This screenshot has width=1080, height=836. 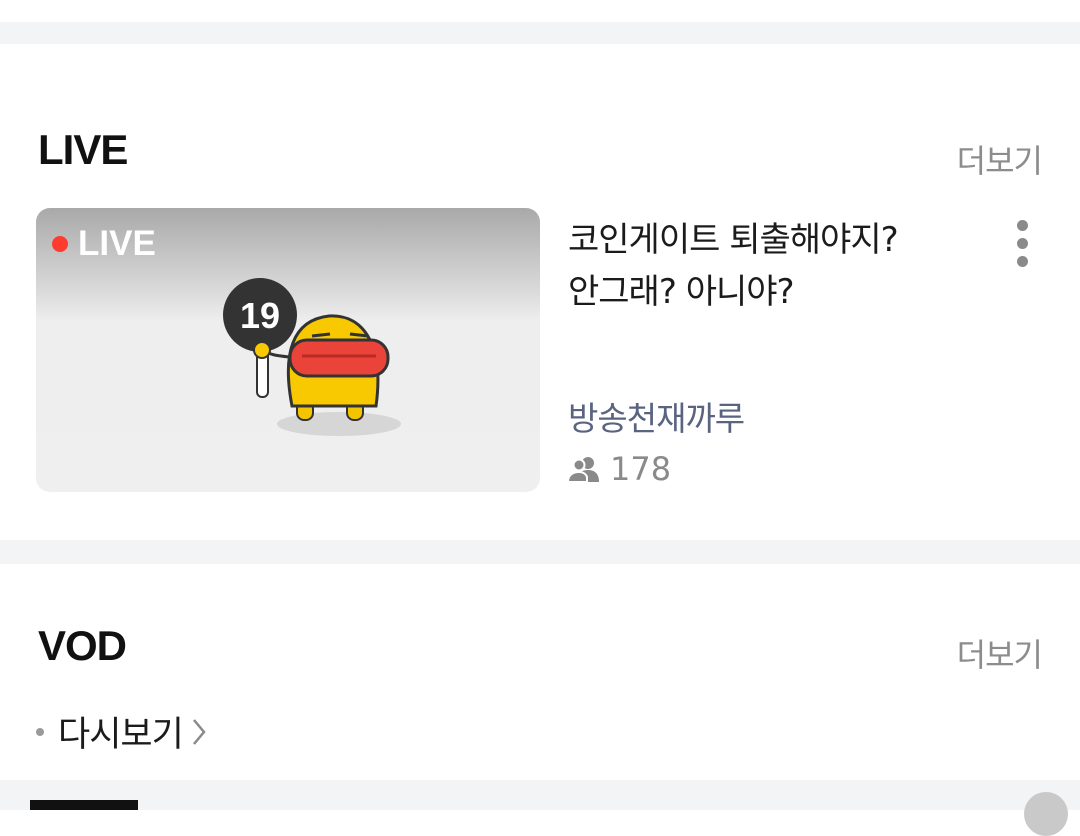 What do you see at coordinates (778, 266) in the screenshot?
I see `live-stream-title: 코인게이트 퇴출해야지? 안그래? 아니야?` at bounding box center [778, 266].